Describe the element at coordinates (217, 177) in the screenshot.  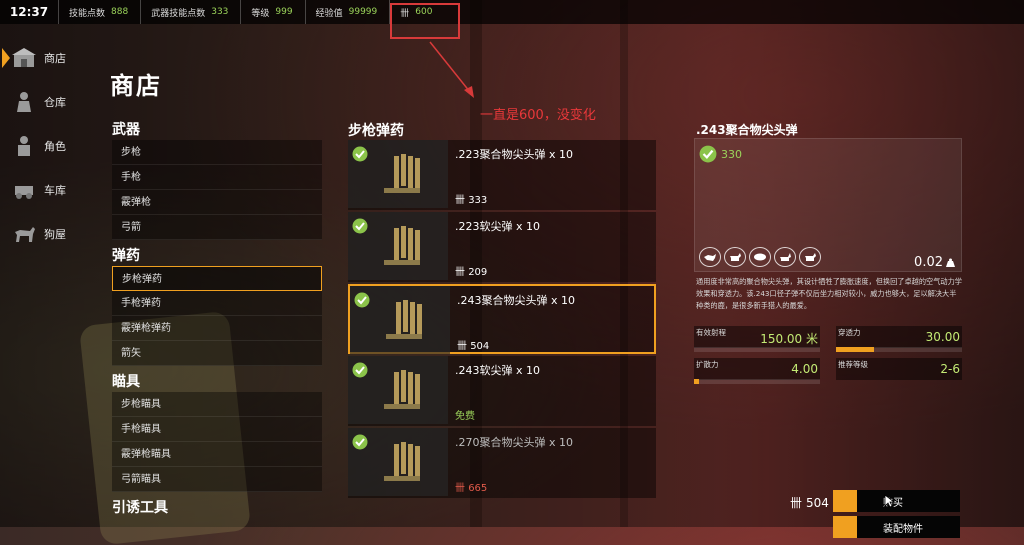
I see `category-item: 手枪` at that location.